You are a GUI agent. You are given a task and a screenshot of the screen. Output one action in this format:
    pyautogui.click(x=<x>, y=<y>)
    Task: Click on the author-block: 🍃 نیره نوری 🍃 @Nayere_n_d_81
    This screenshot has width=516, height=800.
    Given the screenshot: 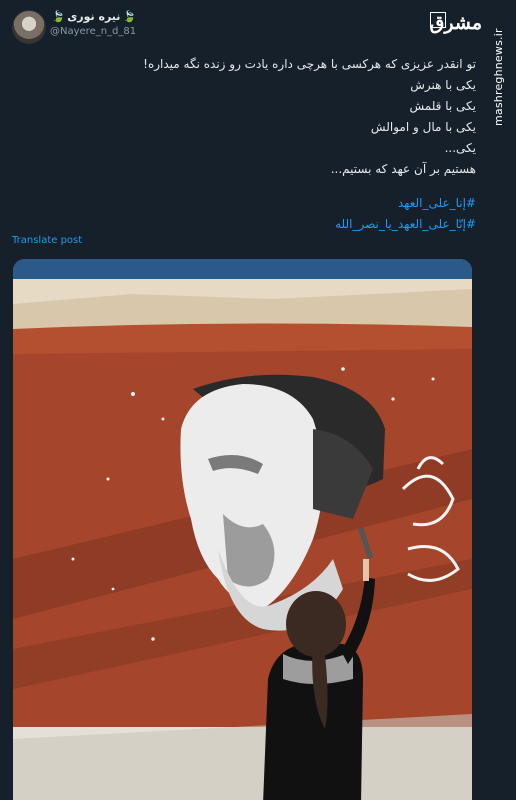 What is the action you would take?
    pyautogui.click(x=93, y=23)
    